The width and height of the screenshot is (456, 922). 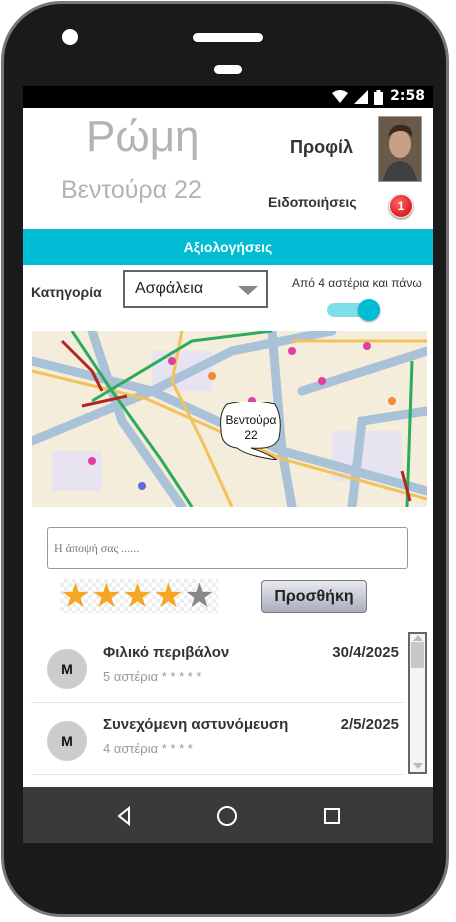 I want to click on dropdown-arrow-icon, so click(x=248, y=290).